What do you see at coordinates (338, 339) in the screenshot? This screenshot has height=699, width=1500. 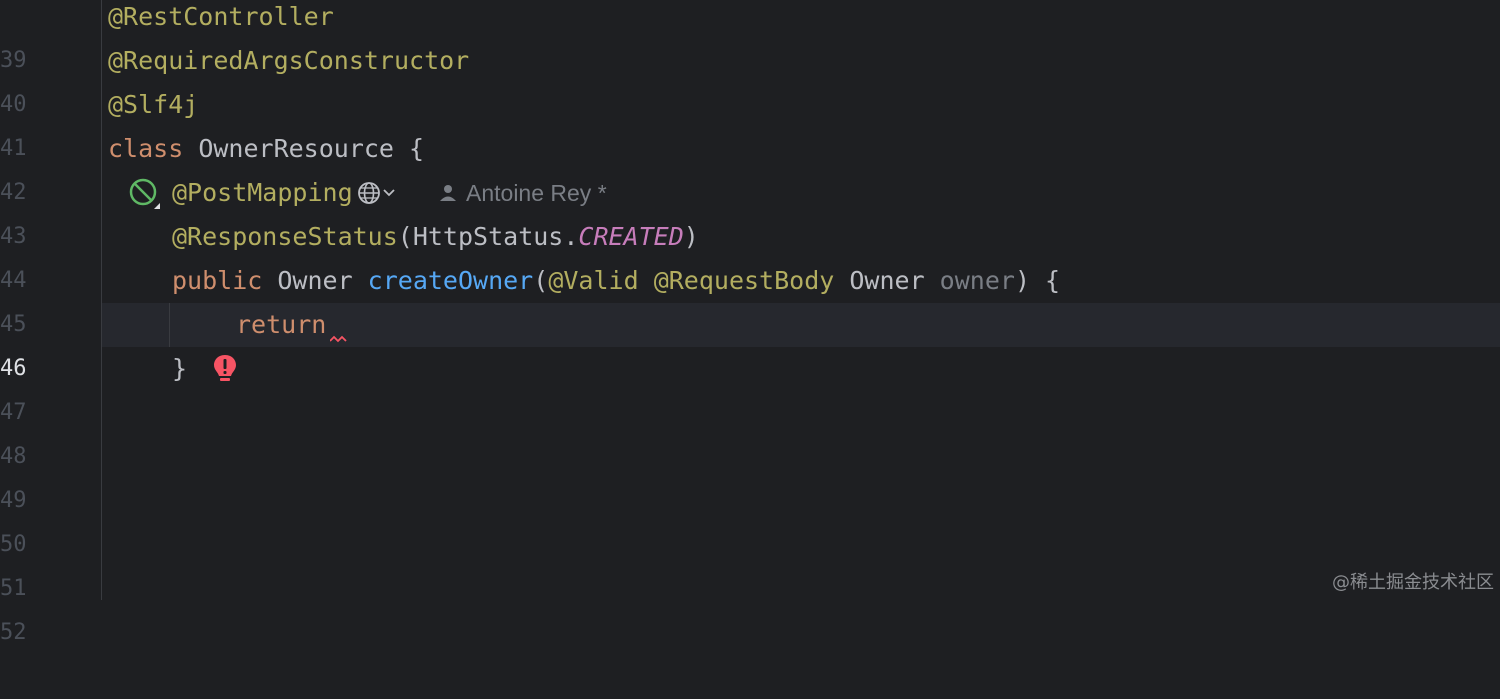 I see `error-squiggle` at bounding box center [338, 339].